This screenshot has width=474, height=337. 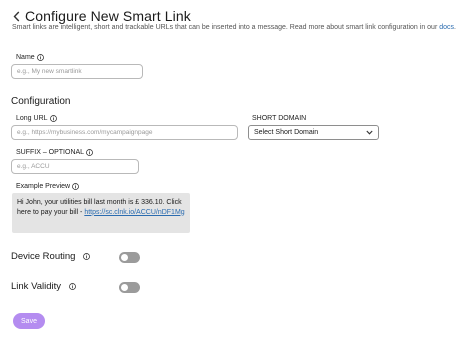 What do you see at coordinates (279, 118) in the screenshot?
I see `short-domain-label: SHORT DOMAIN` at bounding box center [279, 118].